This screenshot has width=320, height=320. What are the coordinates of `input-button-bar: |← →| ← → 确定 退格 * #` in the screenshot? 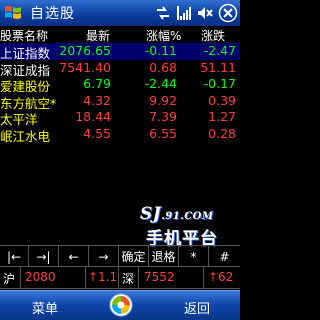 It's located at (120, 256).